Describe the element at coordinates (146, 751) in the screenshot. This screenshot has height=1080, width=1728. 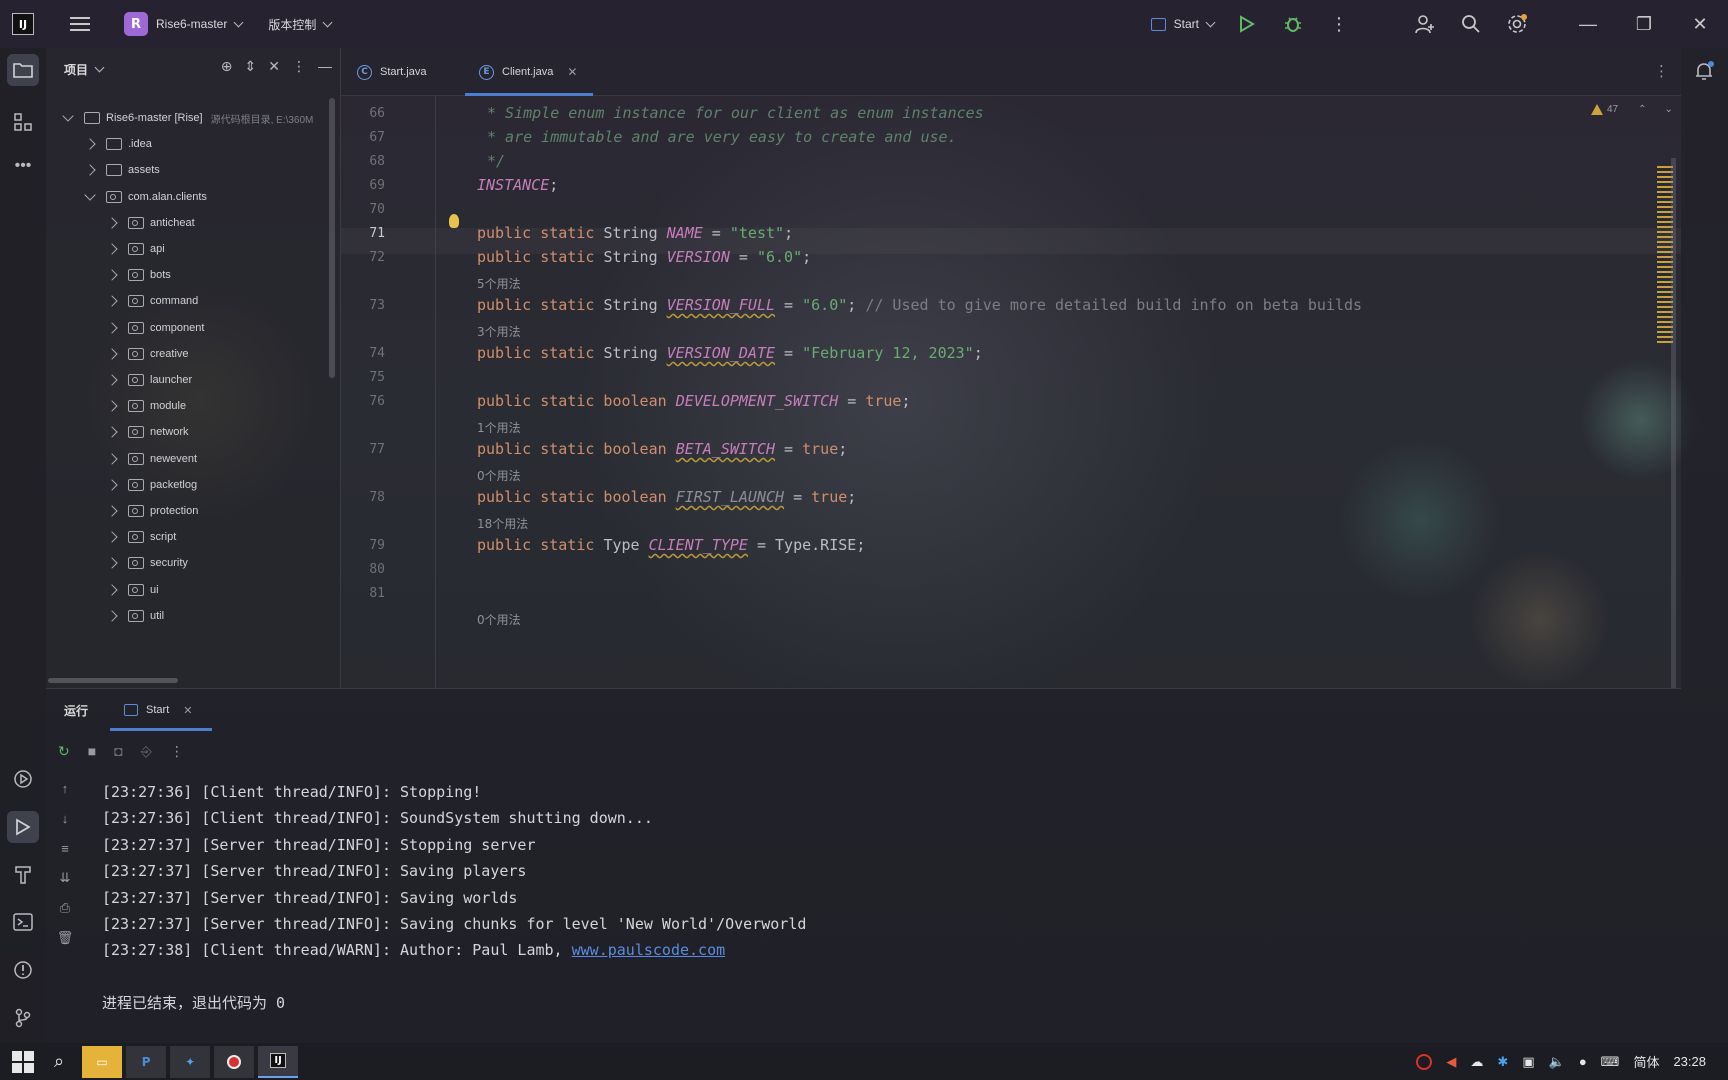
I see `exit-icon: ⎆` at that location.